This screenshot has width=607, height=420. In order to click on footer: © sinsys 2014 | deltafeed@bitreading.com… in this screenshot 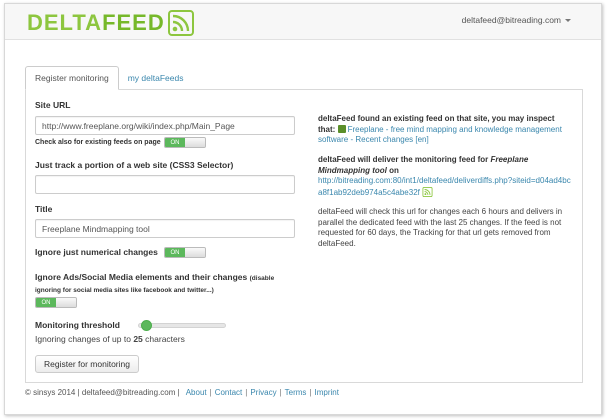, I will do `click(182, 392)`.